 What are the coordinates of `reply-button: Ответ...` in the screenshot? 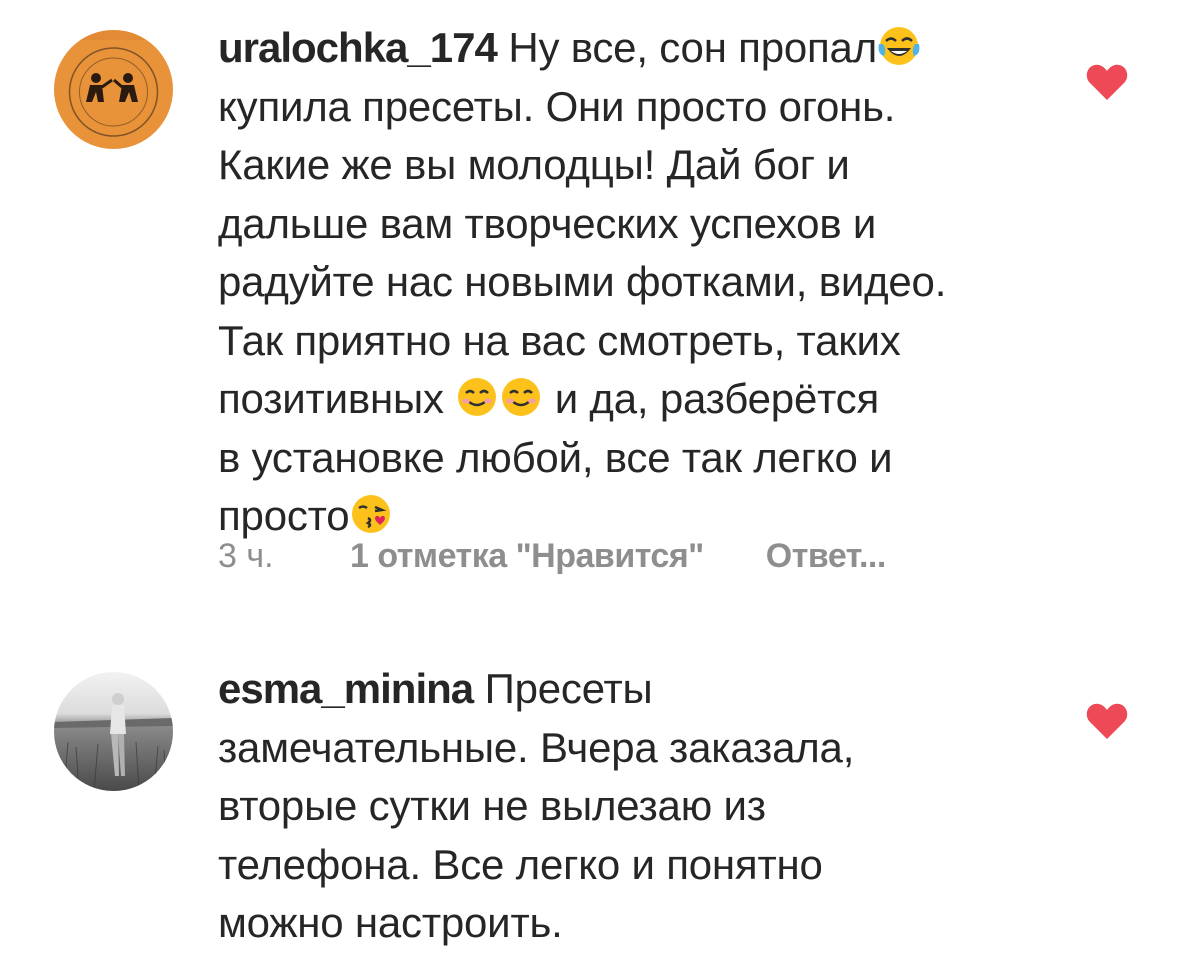 It's located at (826, 556).